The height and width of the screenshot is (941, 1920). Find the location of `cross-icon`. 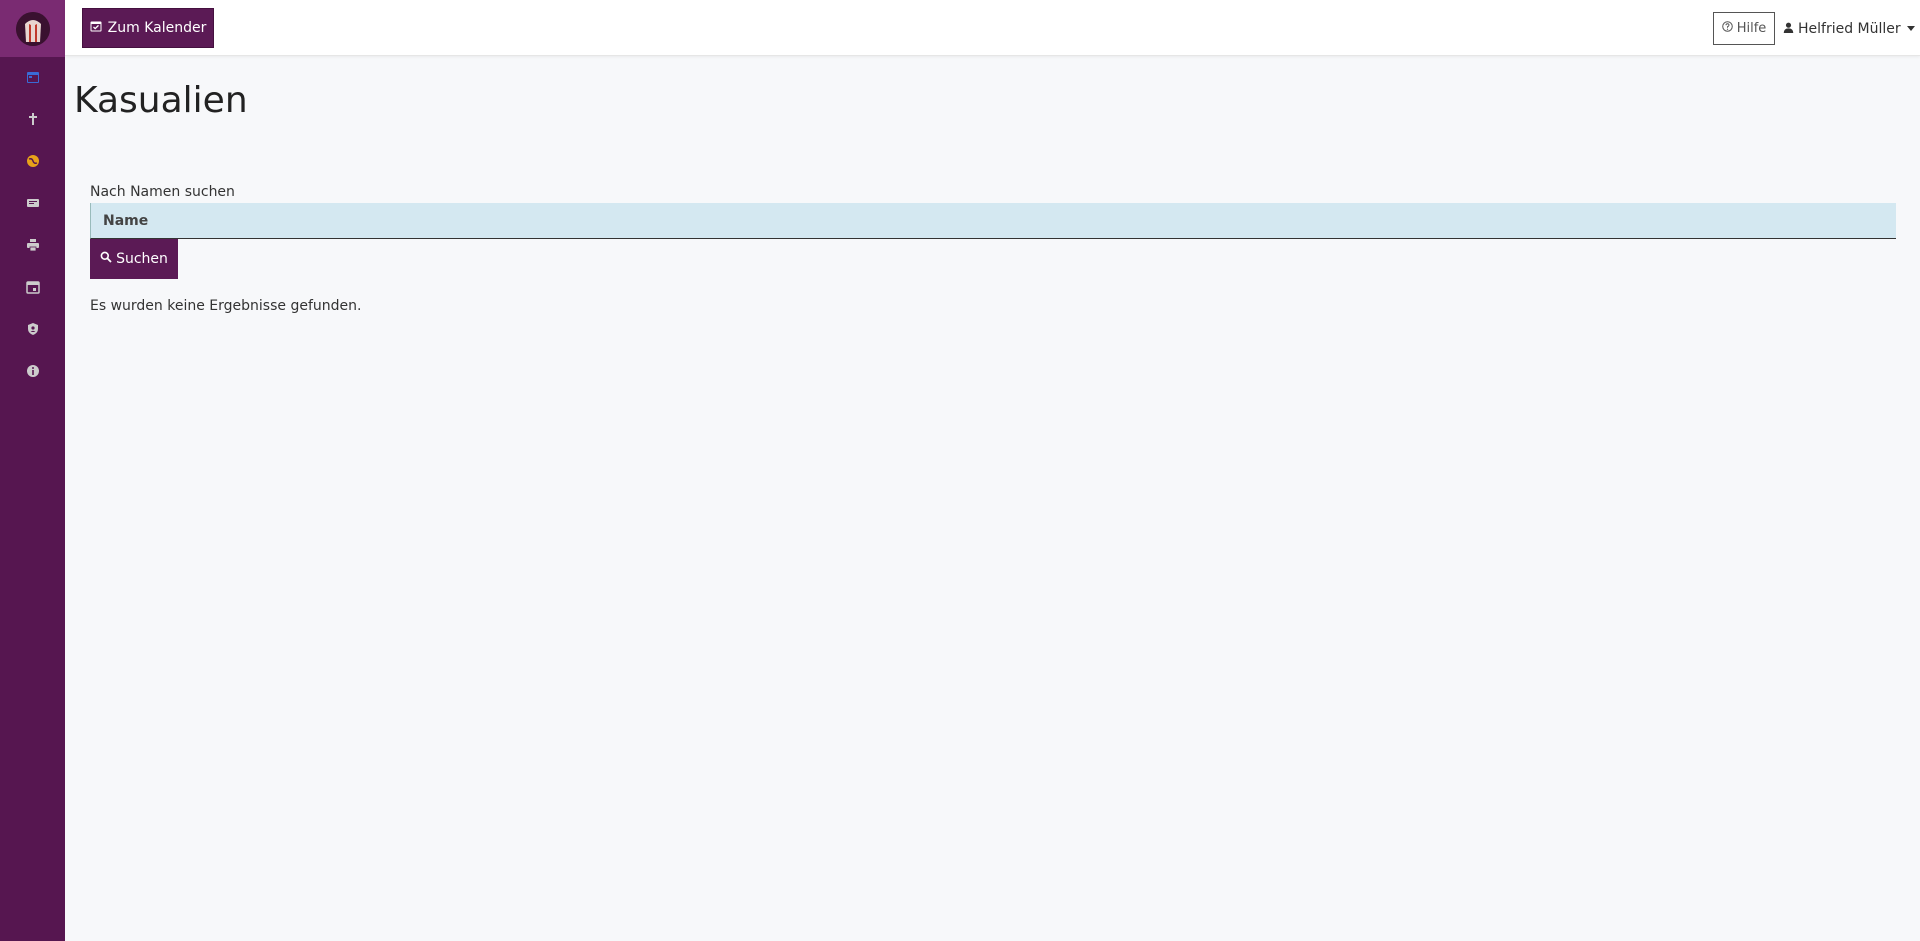

cross-icon is located at coordinates (33, 120).